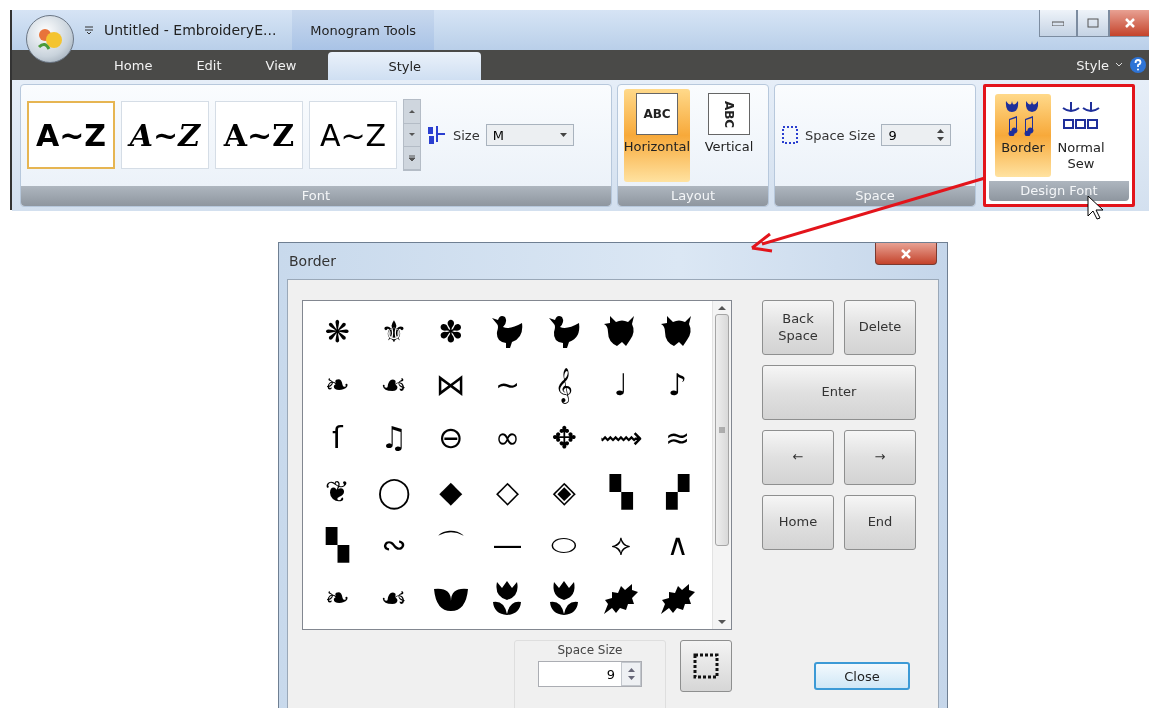 This screenshot has height=708, width=1149. I want to click on context-tab-title: Monogram Tools, so click(363, 30).